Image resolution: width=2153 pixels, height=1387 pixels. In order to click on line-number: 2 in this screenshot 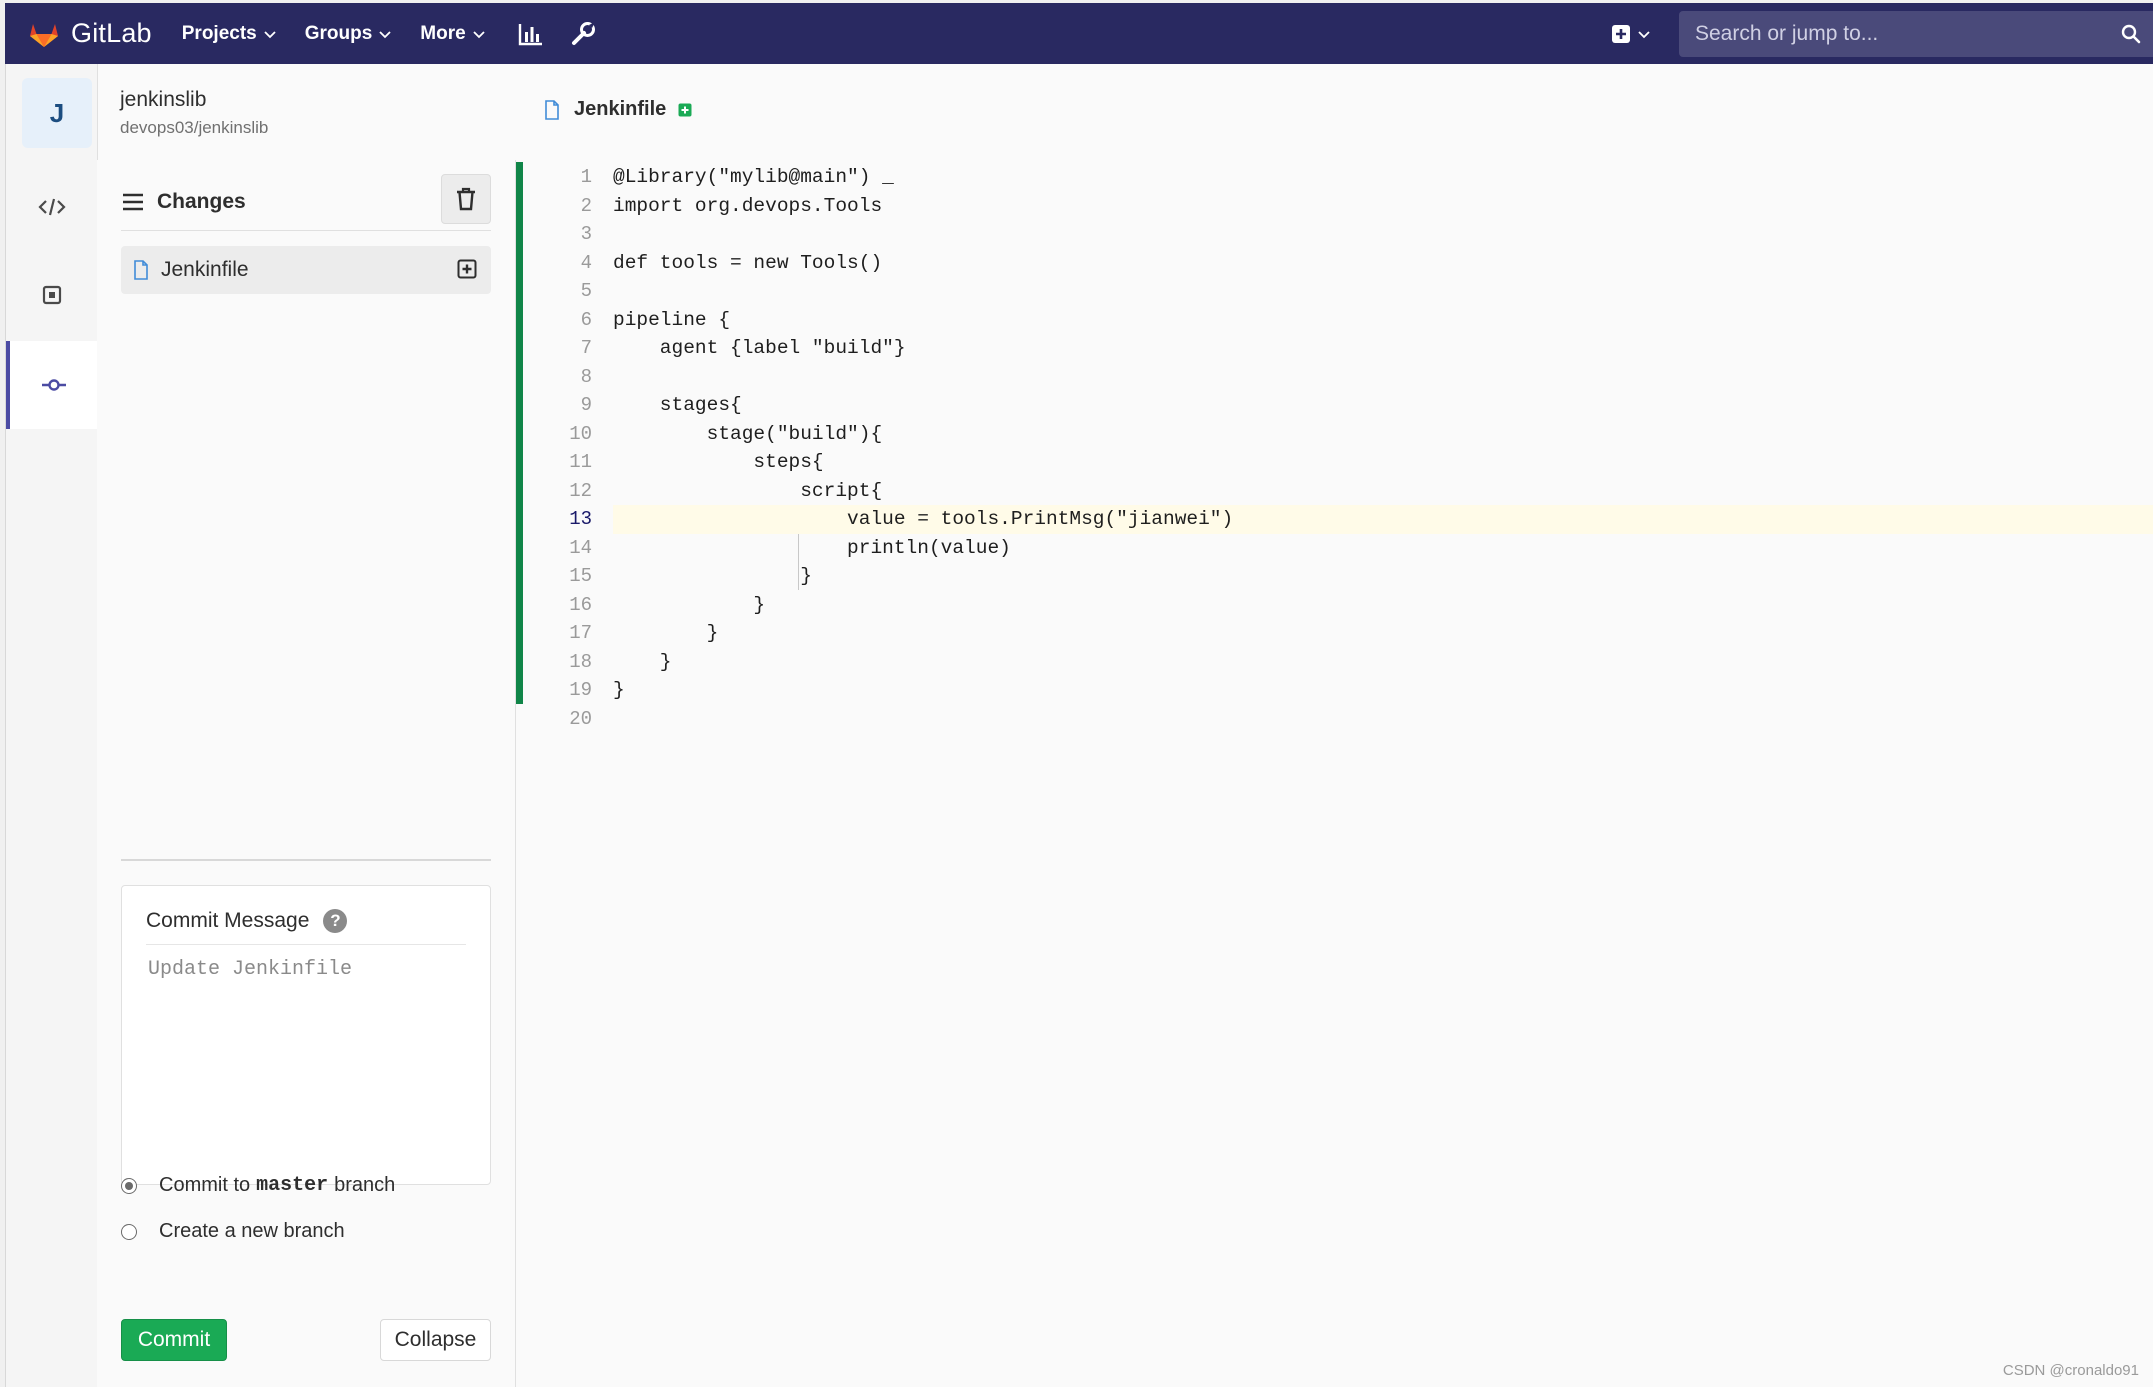, I will do `click(586, 205)`.